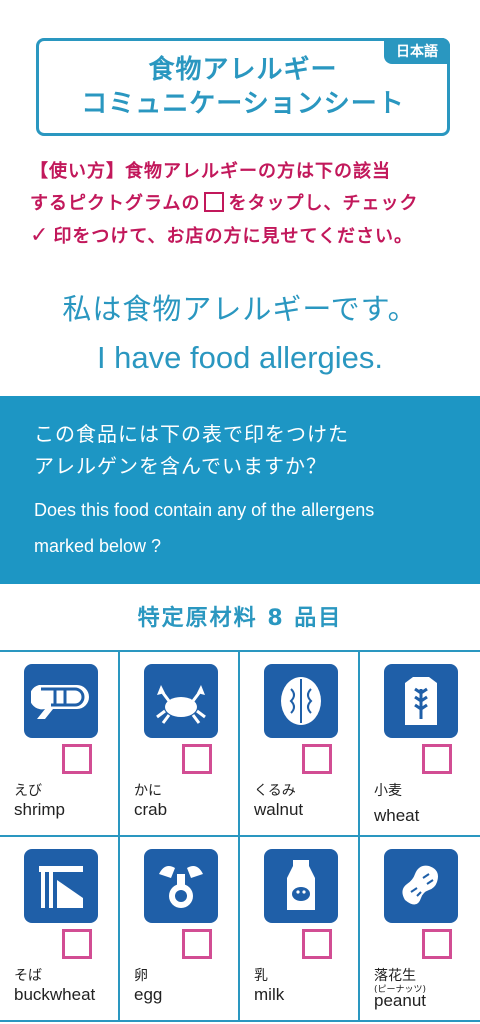  I want to click on question-jp-line-1: この食品には下の表で印をつけた, so click(191, 434).